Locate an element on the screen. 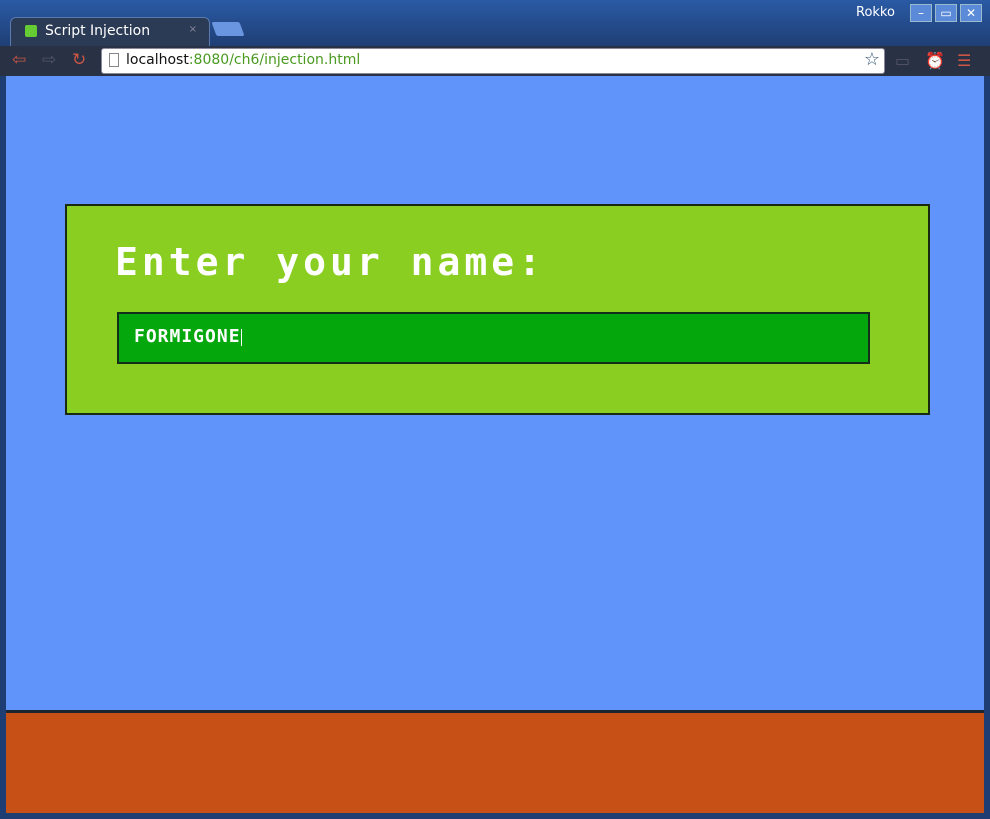  user-name: Rokko is located at coordinates (875, 12).